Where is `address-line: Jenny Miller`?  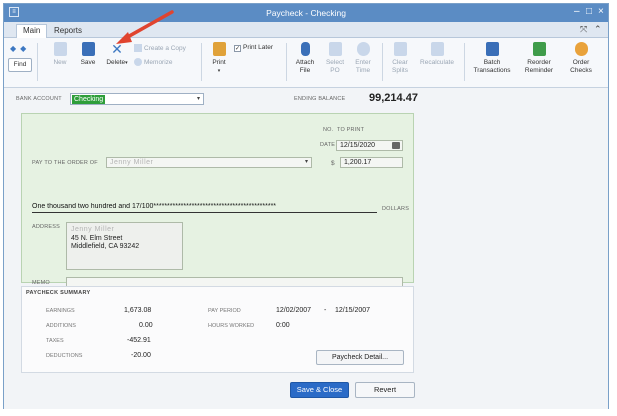
address-line: Jenny Miller is located at coordinates (93, 229).